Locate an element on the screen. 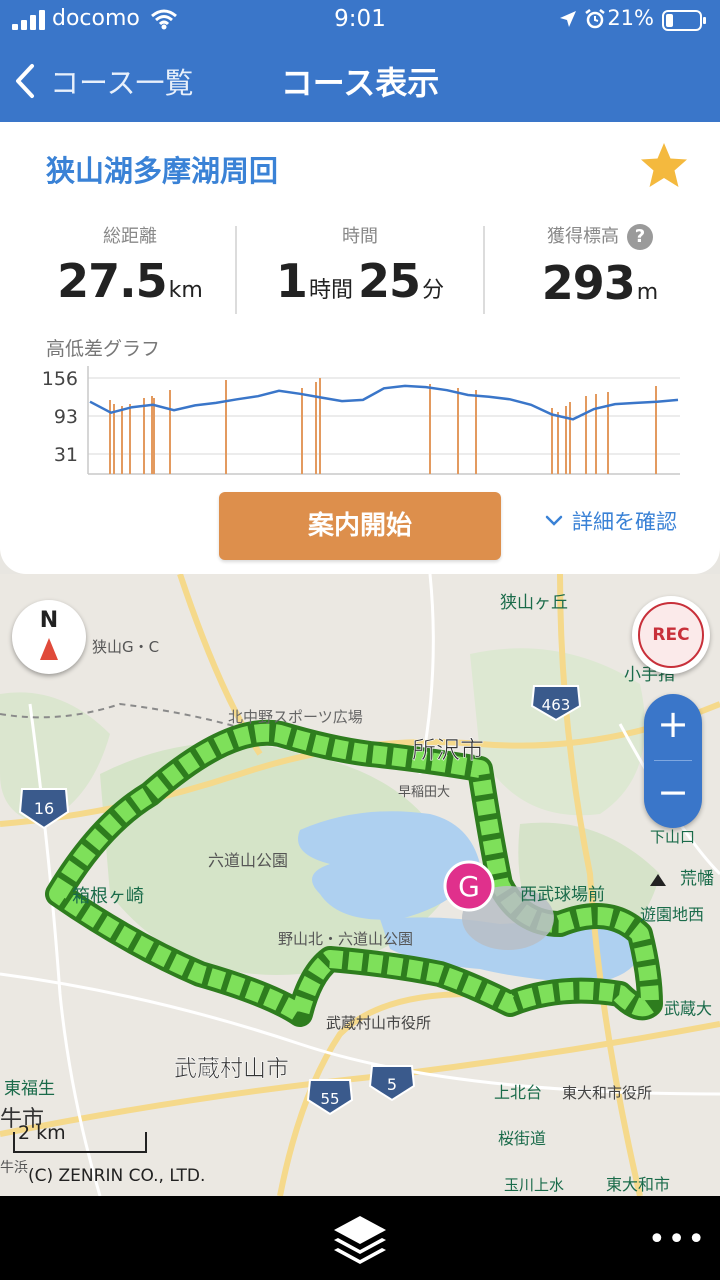 Image resolution: width=720 pixels, height=1280 pixels. details-label: 詳細を確認 is located at coordinates (624, 522).